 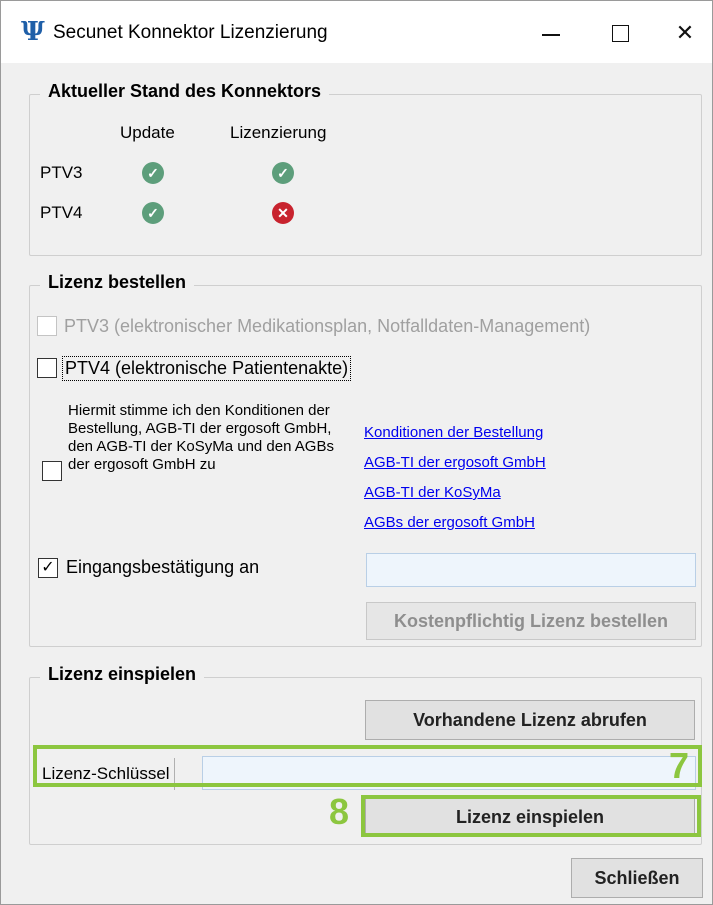 I want to click on maximize-icon, so click(x=620, y=33).